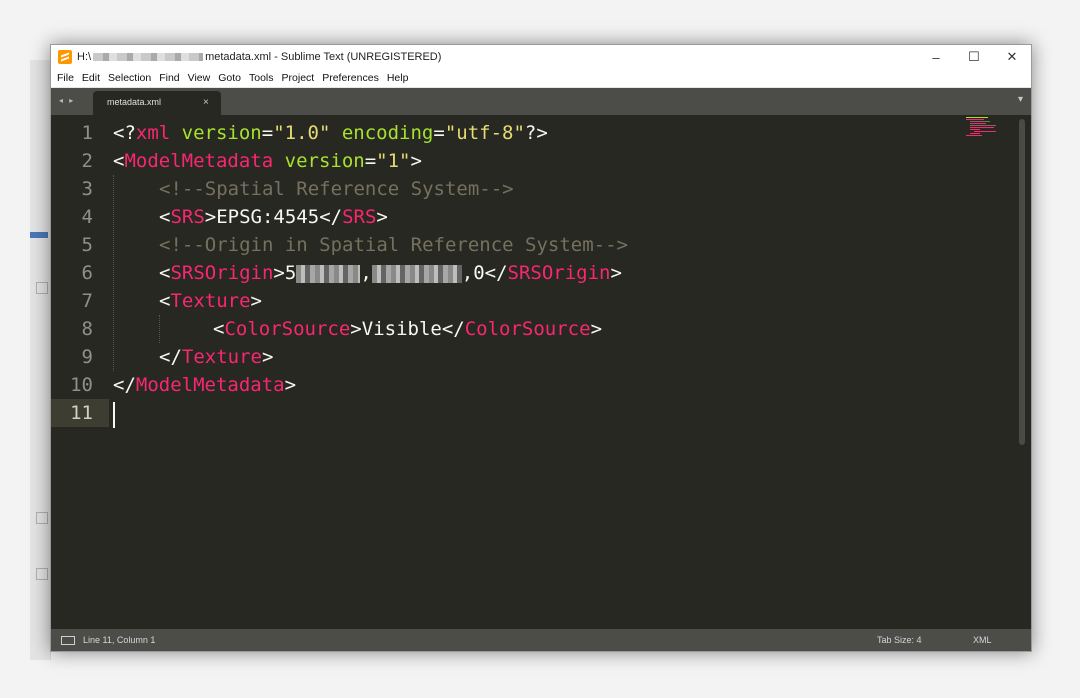 Image resolution: width=1080 pixels, height=698 pixels. I want to click on cursor-position: Line 11, Column 1, so click(119, 640).